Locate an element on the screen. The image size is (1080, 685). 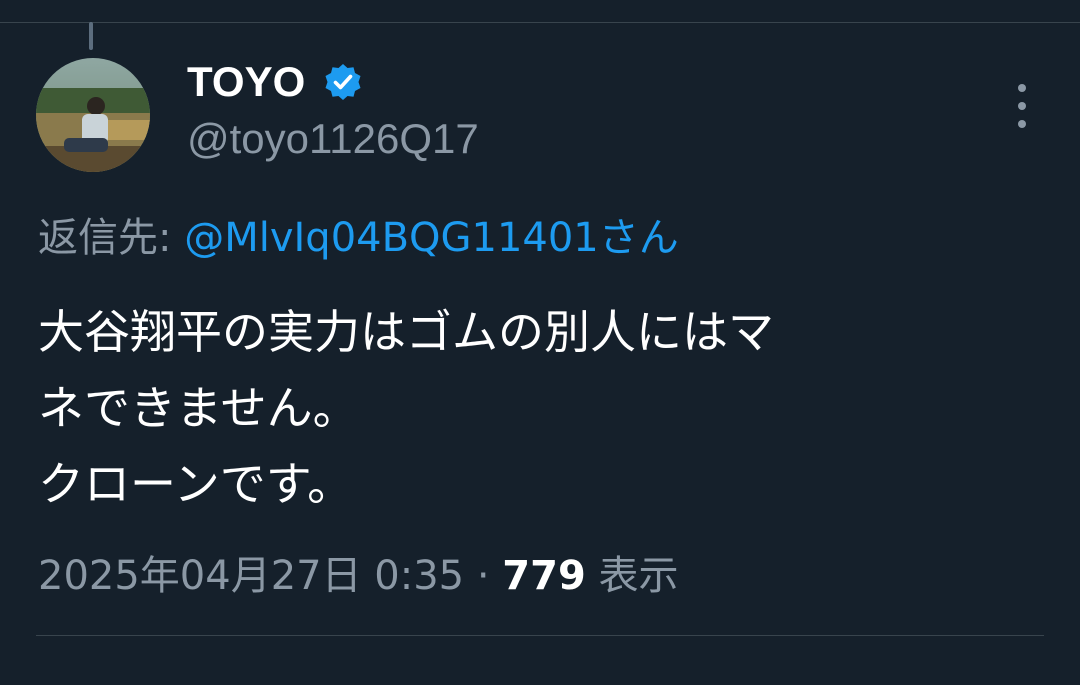
reply-context: 返信先: @MlvIq04BQG11401さん is located at coordinates (358, 234).